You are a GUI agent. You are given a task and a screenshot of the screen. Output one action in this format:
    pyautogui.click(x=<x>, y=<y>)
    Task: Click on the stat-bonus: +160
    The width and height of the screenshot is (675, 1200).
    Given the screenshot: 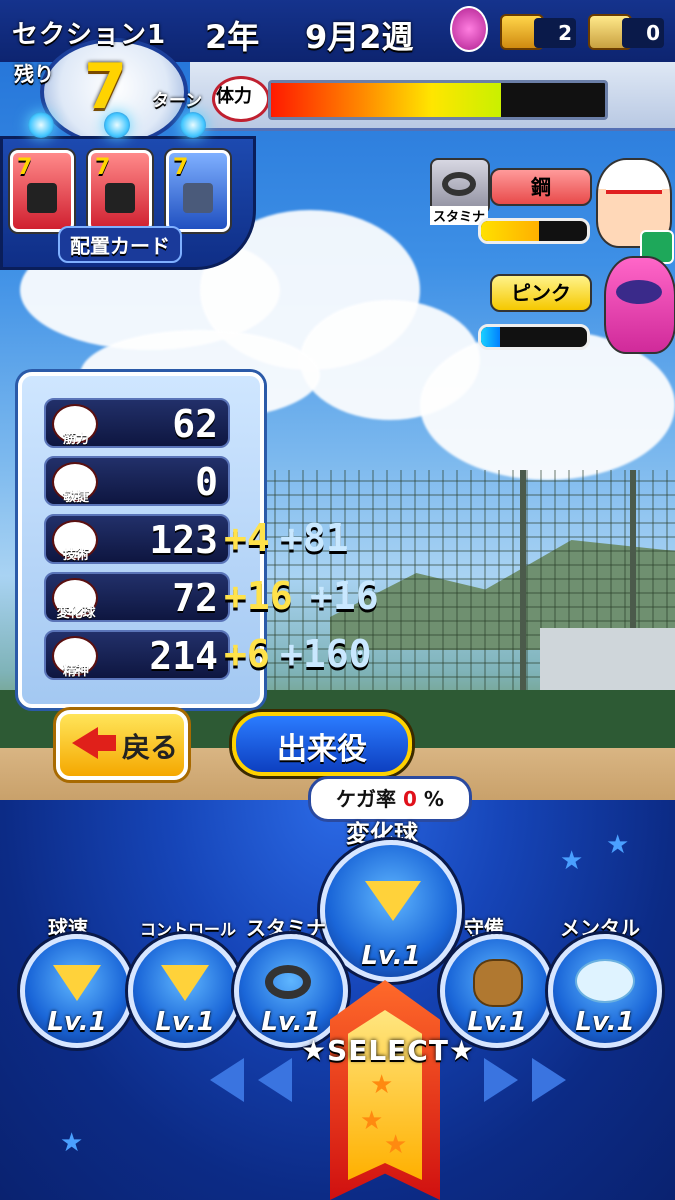 What is the action you would take?
    pyautogui.click(x=326, y=654)
    